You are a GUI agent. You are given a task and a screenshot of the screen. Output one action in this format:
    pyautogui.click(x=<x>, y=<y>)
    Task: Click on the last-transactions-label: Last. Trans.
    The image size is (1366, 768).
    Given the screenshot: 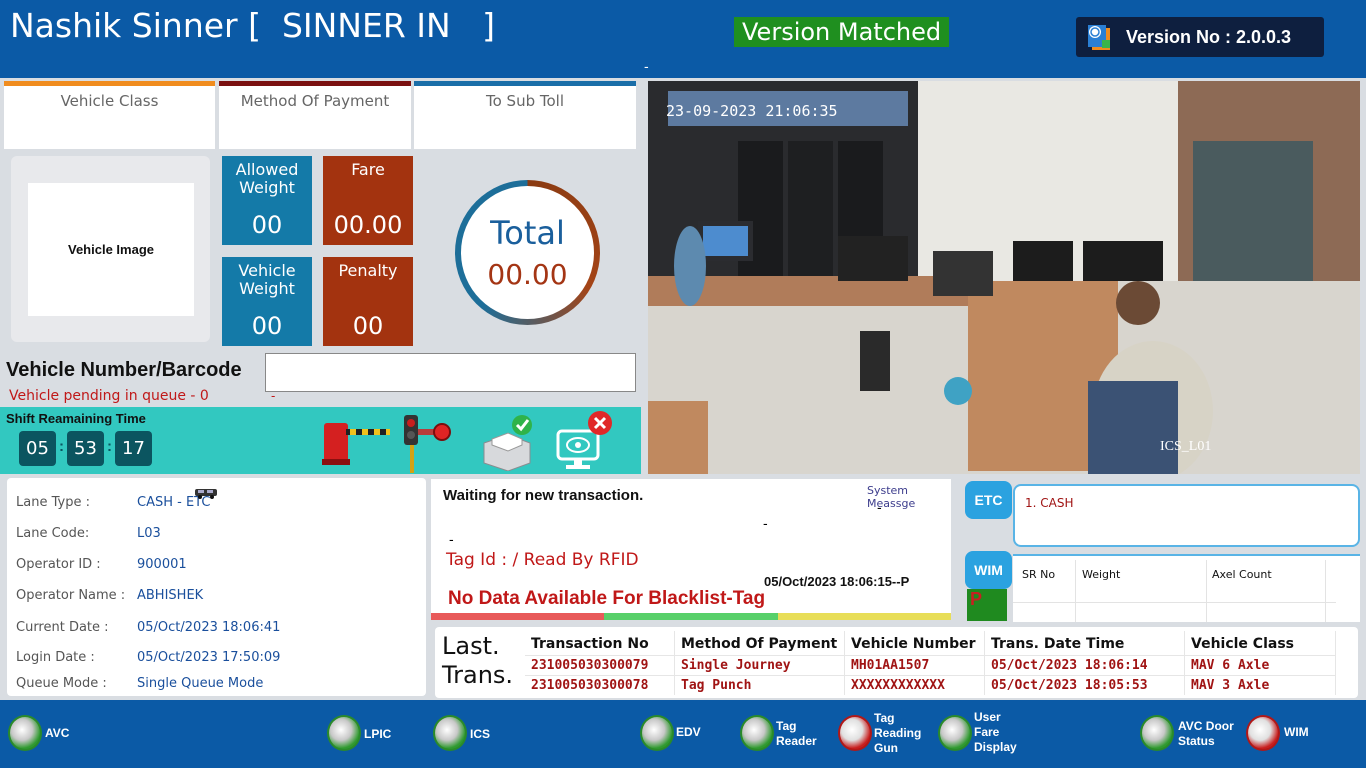 What is the action you would take?
    pyautogui.click(x=477, y=661)
    